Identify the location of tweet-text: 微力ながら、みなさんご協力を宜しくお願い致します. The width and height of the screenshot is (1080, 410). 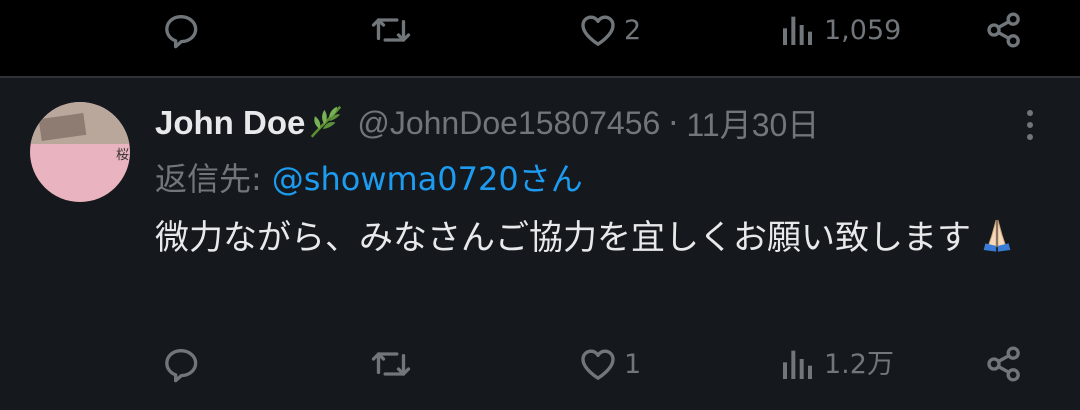
(605, 241).